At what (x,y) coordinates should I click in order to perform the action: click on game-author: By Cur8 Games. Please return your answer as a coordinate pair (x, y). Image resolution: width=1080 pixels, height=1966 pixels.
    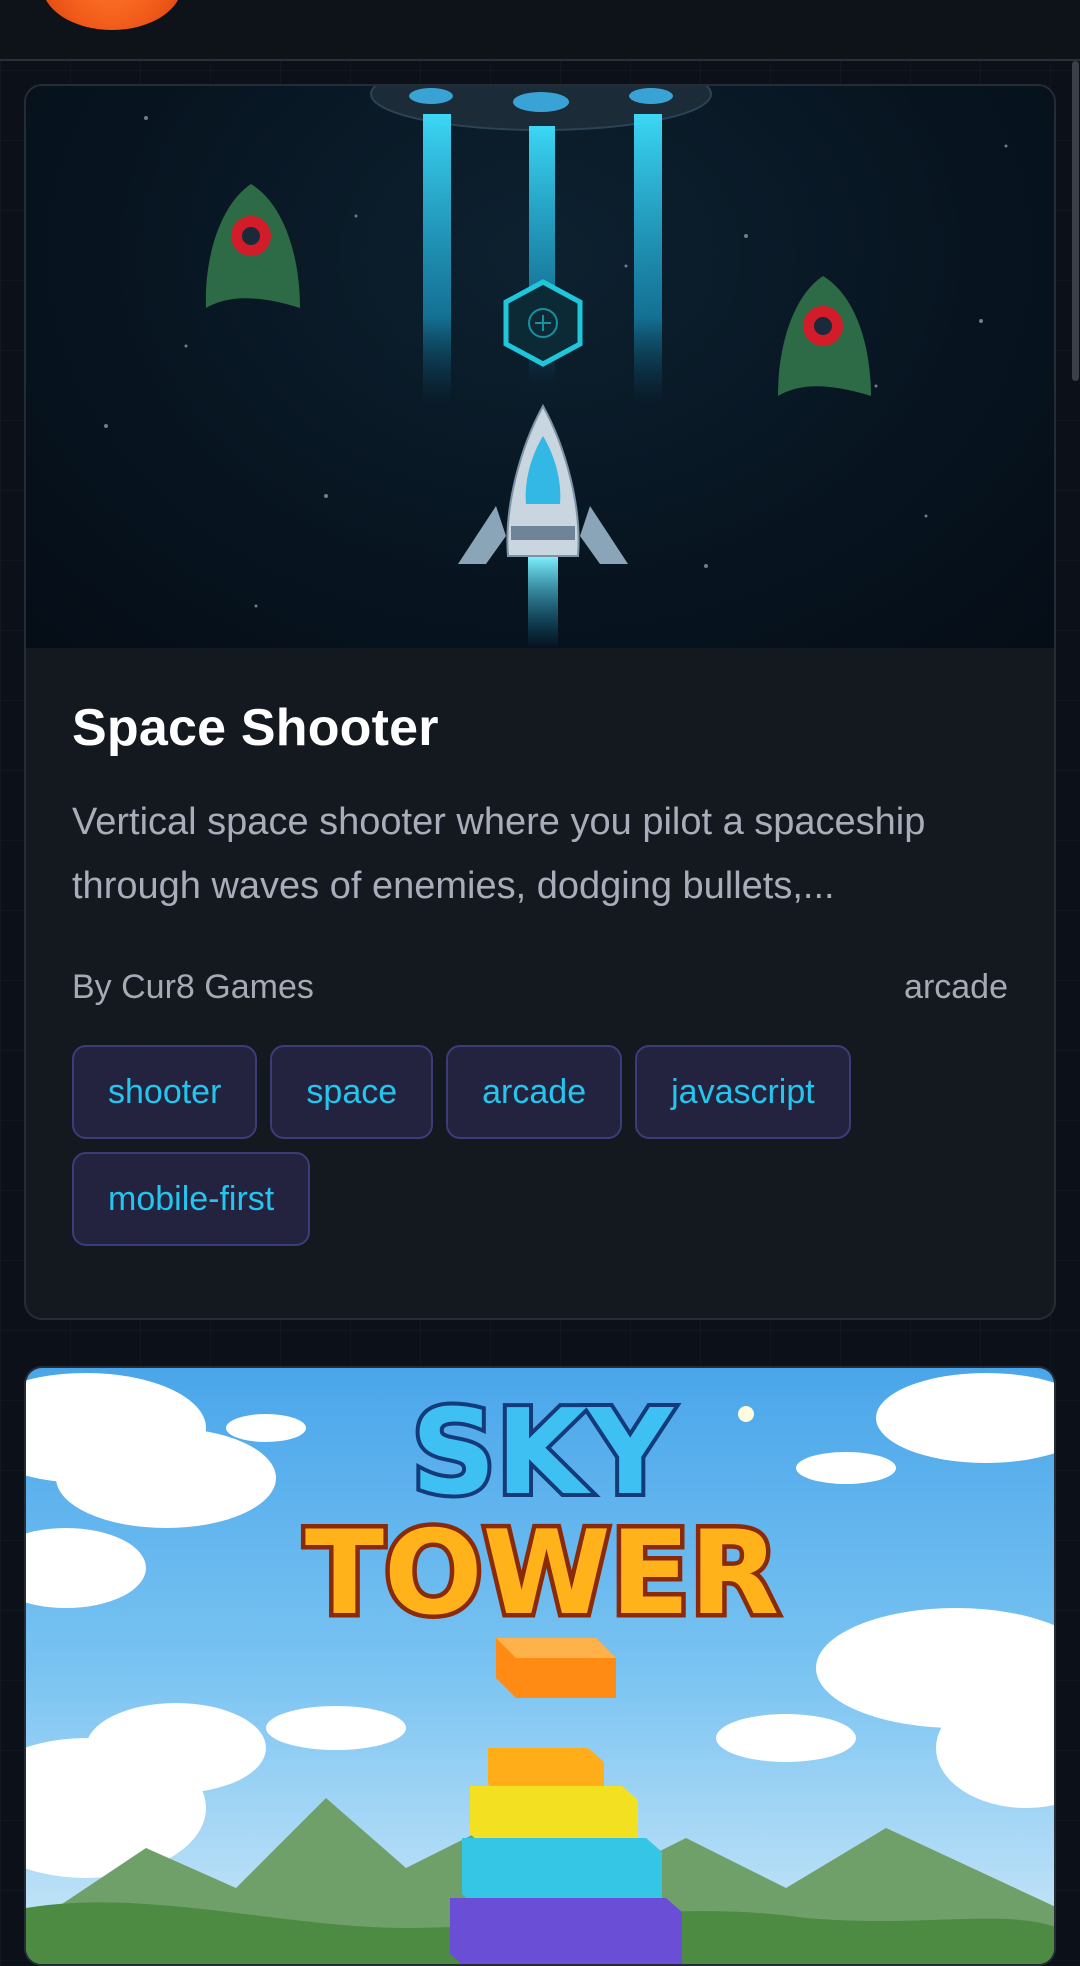
    Looking at the image, I should click on (193, 987).